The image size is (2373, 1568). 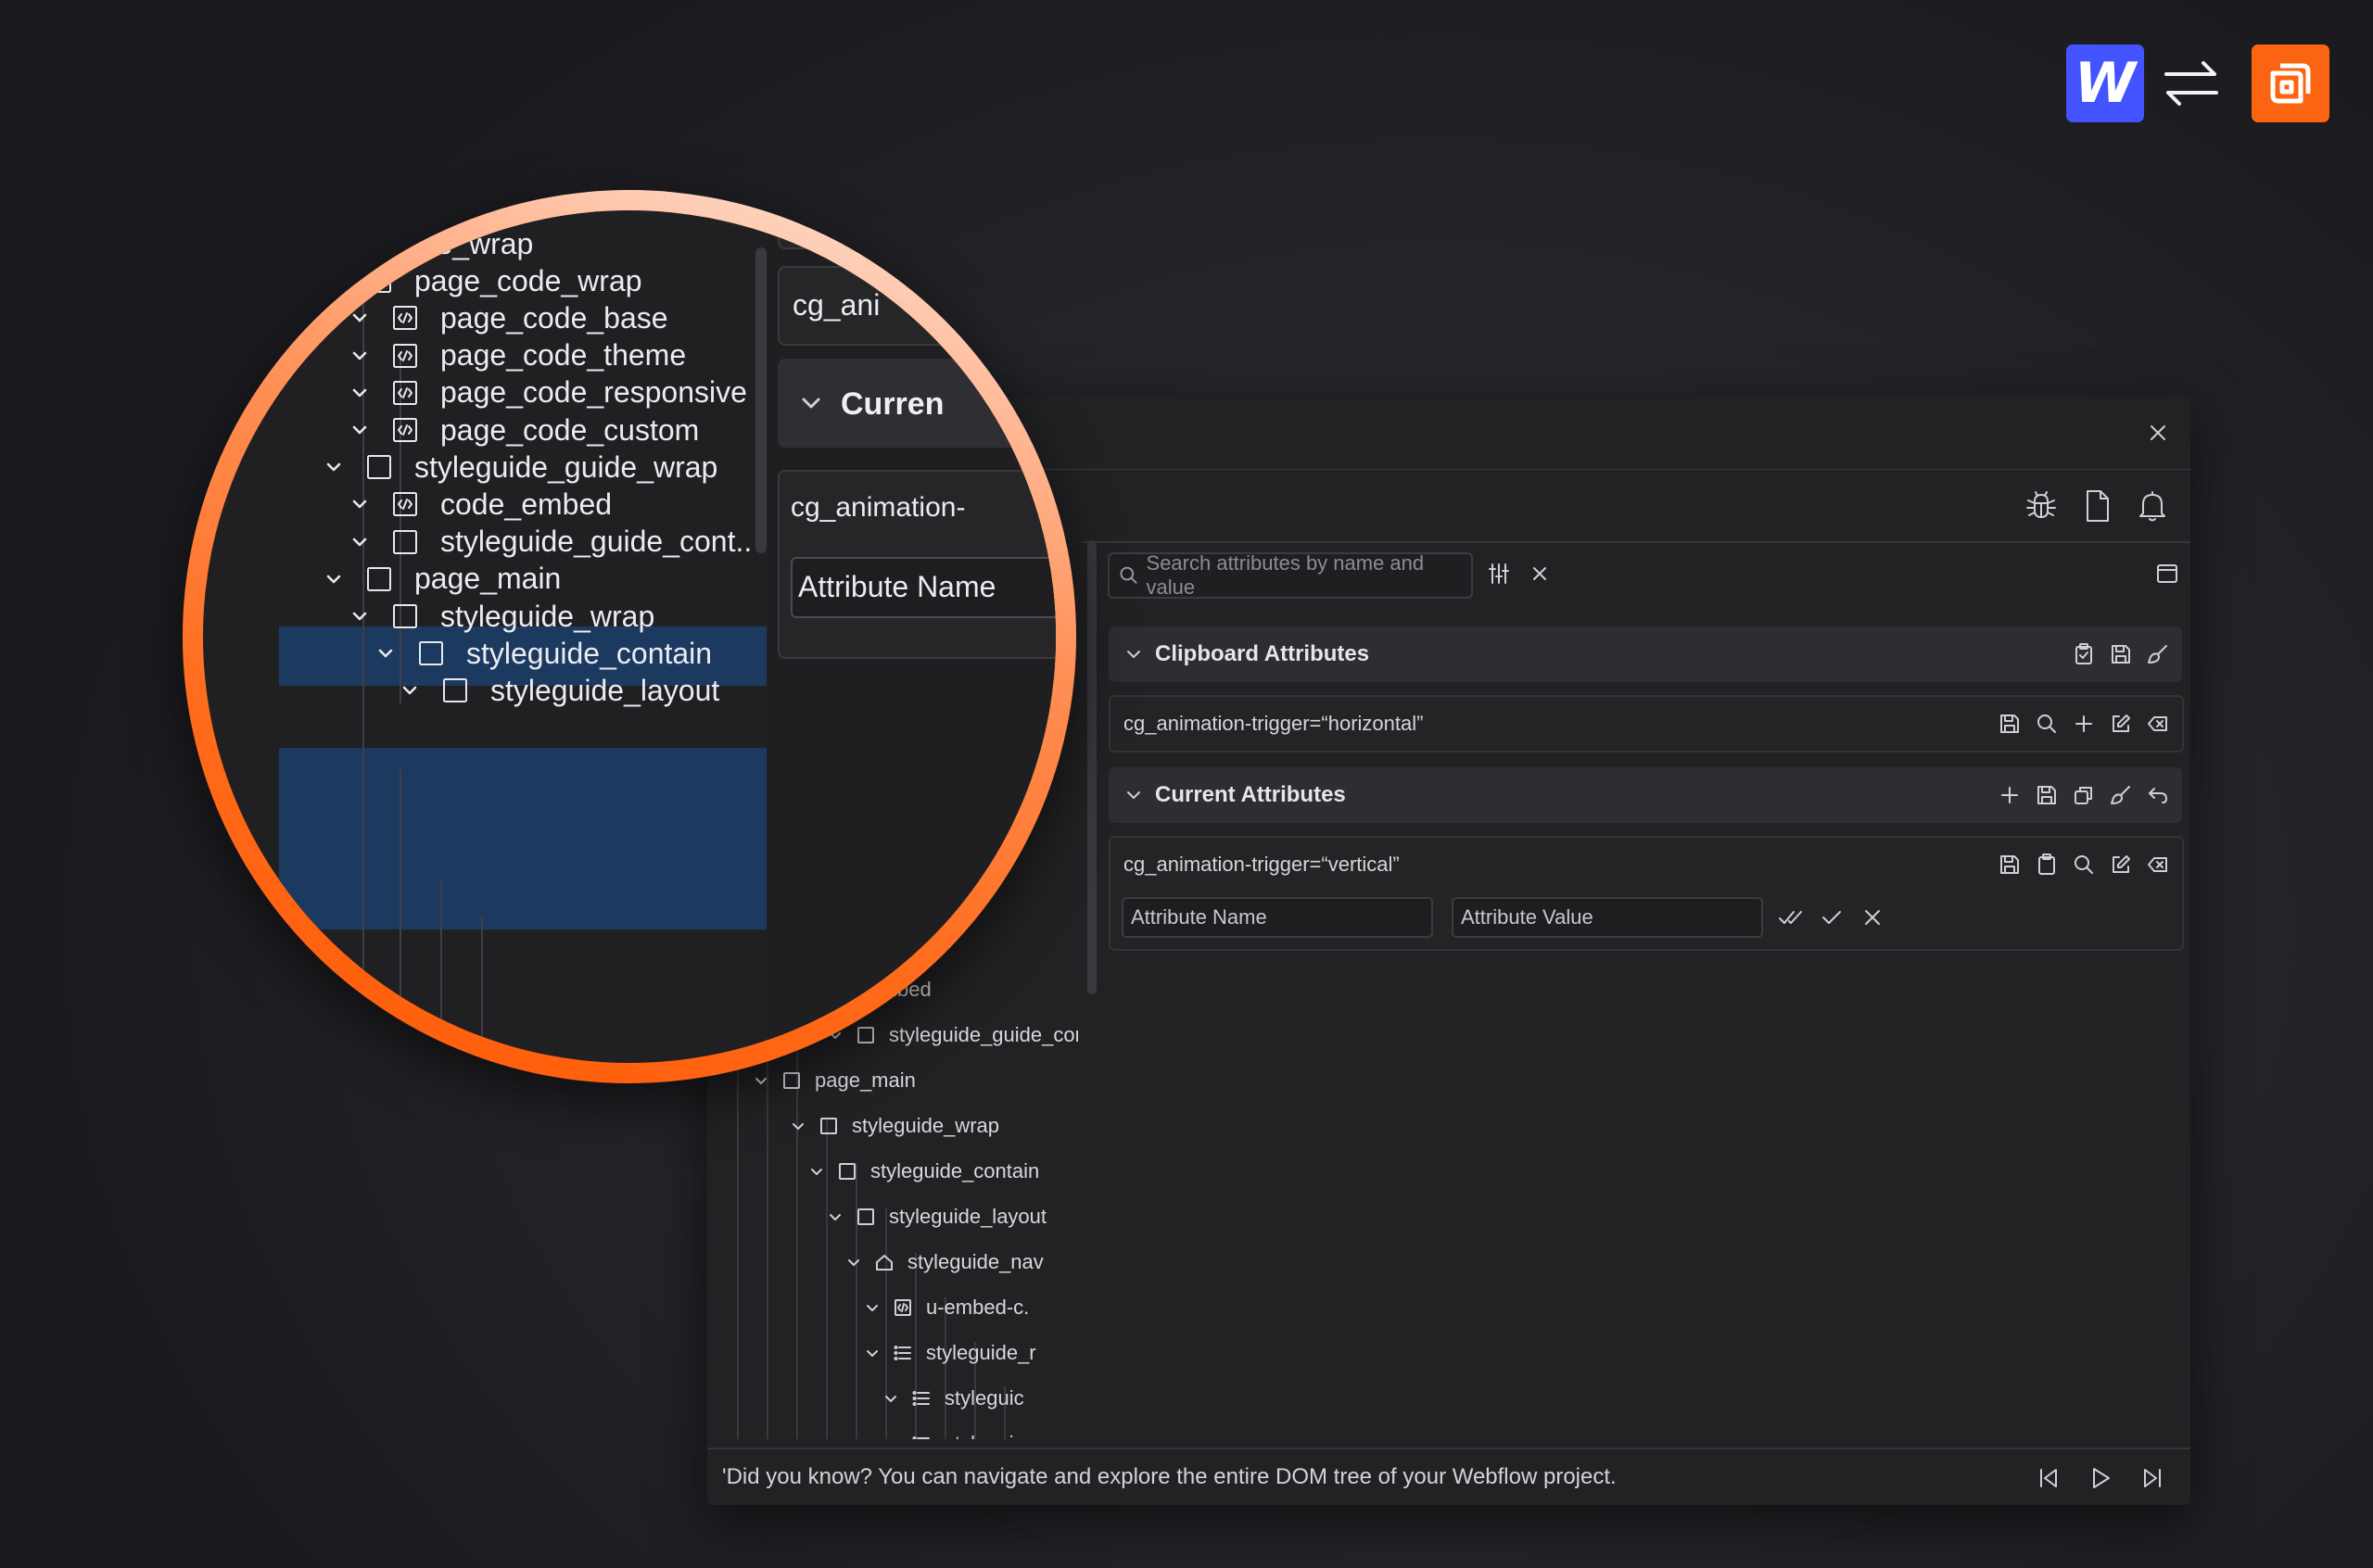 I want to click on tree-item-label: styleguide_r, so click(x=981, y=1352).